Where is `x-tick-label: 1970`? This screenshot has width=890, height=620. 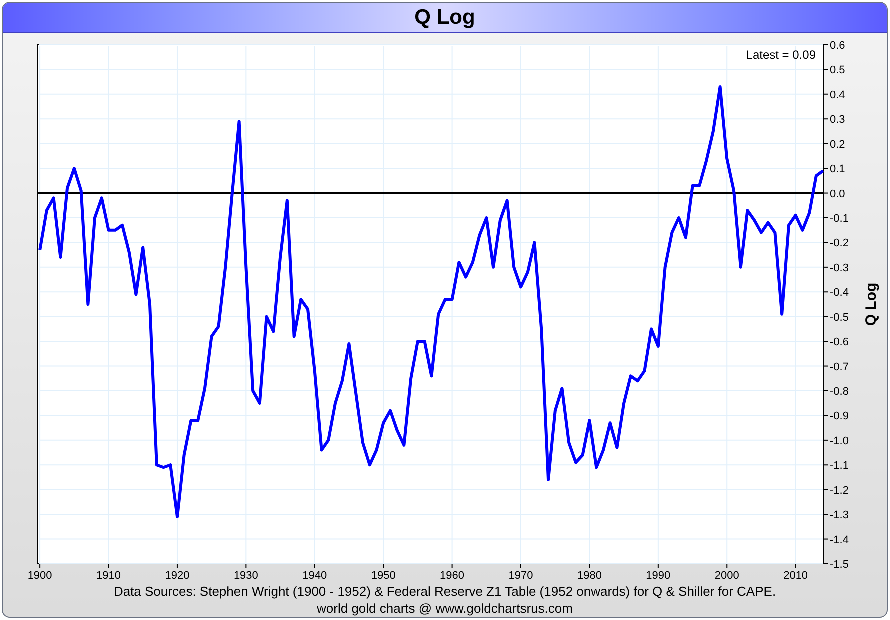
x-tick-label: 1970 is located at coordinates (521, 576).